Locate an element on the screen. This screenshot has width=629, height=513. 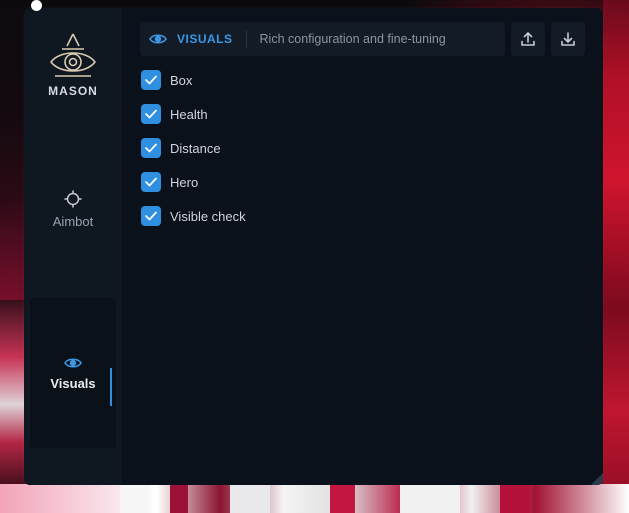
active-indicator is located at coordinates (111, 387).